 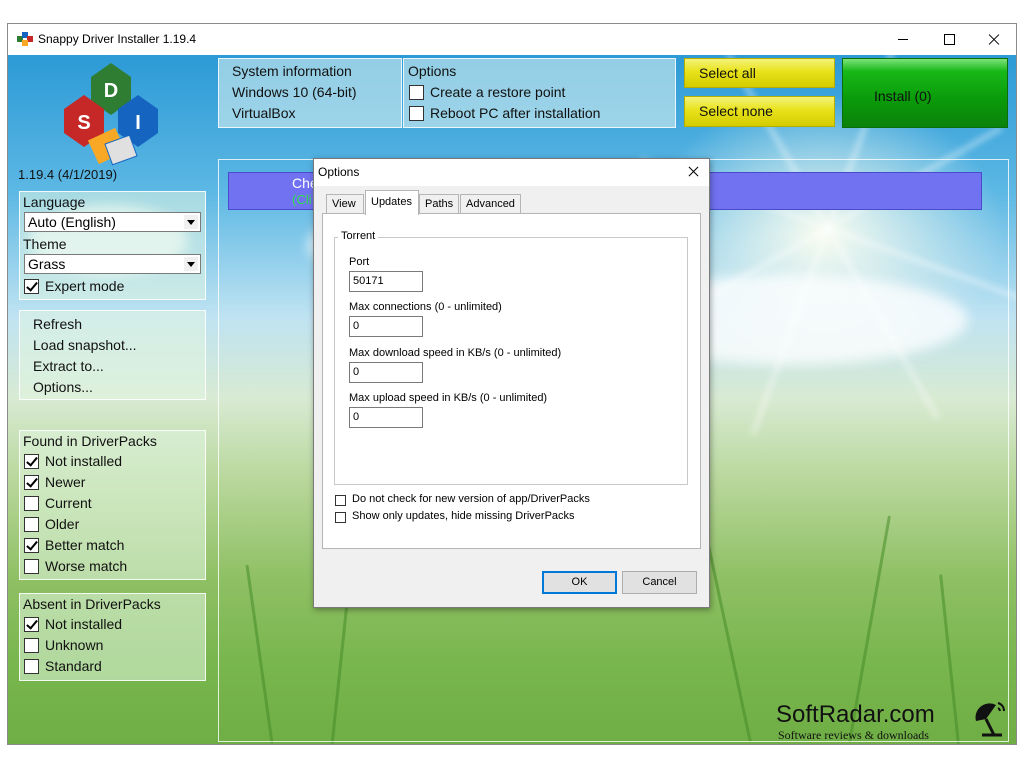 What do you see at coordinates (727, 73) in the screenshot?
I see `select-all-label: Select all` at bounding box center [727, 73].